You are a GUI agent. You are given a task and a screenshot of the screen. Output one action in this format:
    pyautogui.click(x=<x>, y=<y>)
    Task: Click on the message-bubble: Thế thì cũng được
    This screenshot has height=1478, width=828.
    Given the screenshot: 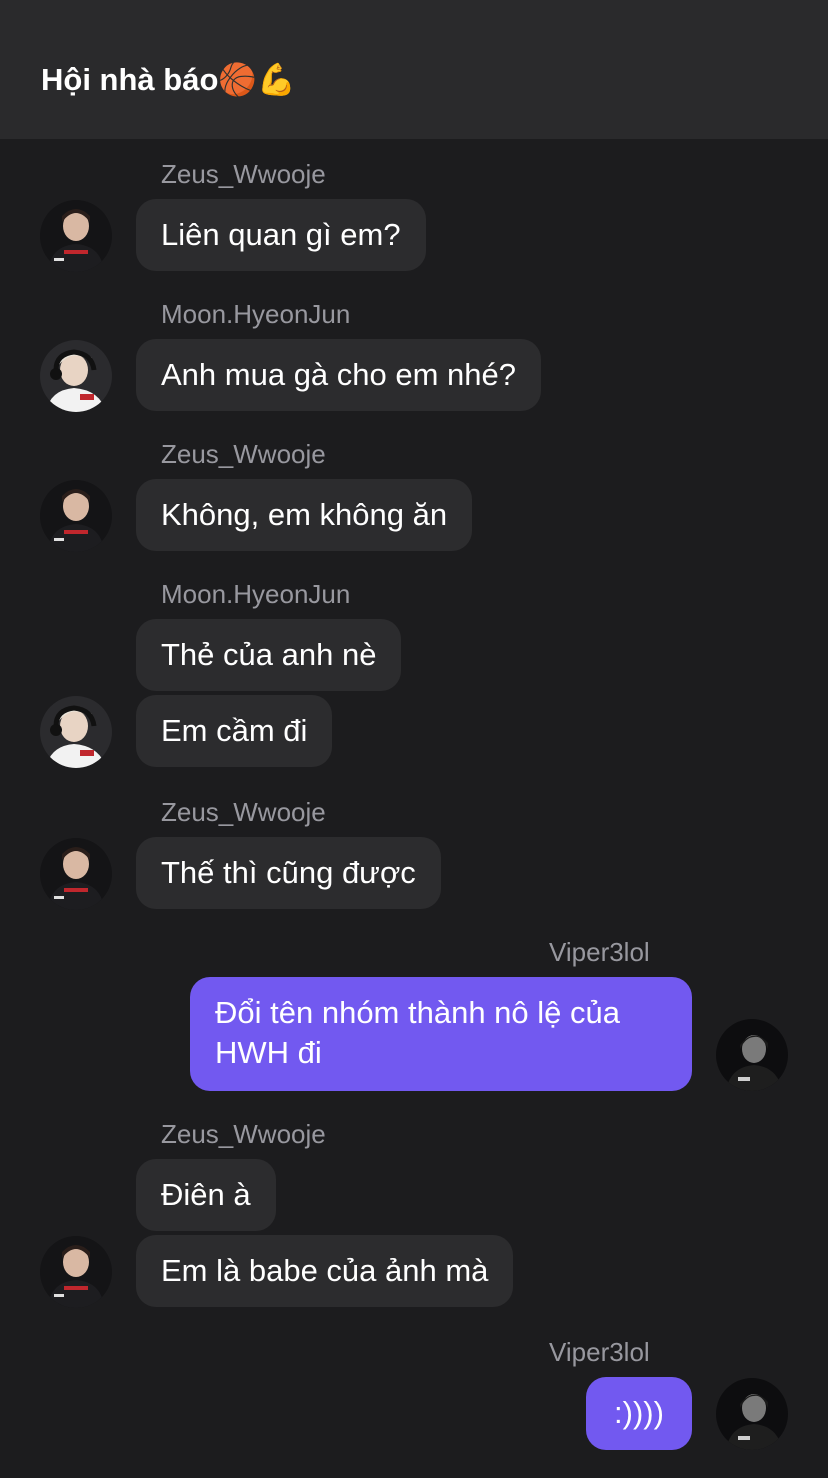 What is the action you would take?
    pyautogui.click(x=288, y=873)
    